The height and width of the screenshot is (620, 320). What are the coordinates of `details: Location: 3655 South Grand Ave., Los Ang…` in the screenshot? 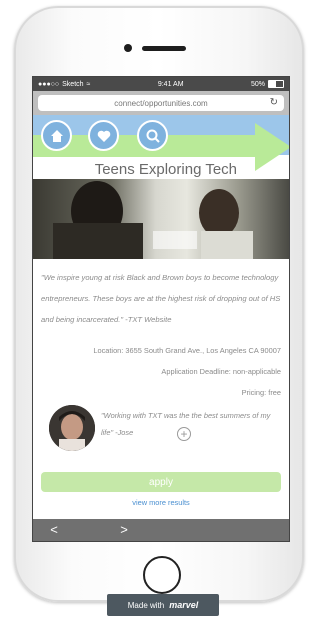 It's located at (161, 371).